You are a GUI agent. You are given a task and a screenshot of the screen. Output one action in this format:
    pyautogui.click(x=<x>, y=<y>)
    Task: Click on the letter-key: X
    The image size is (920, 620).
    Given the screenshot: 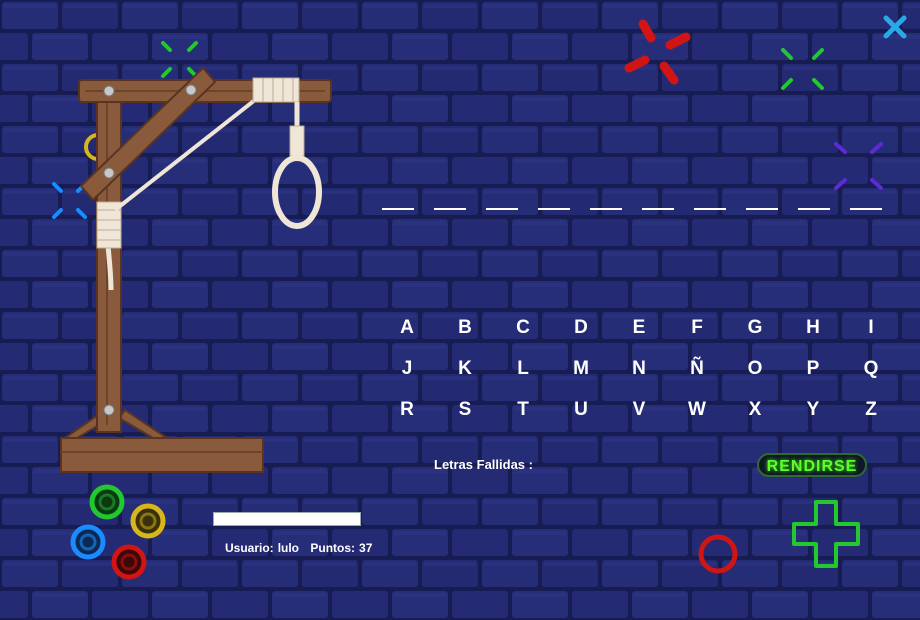 What is the action you would take?
    pyautogui.click(x=755, y=409)
    